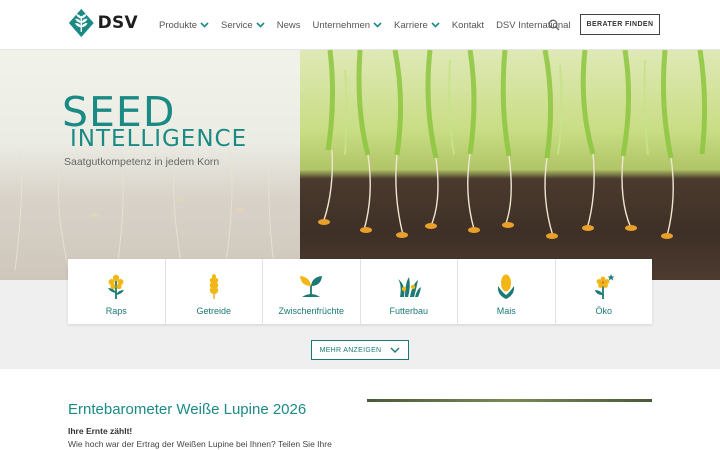 This screenshot has width=720, height=450. Describe the element at coordinates (311, 311) in the screenshot. I see `category-label: Zwischenfrüchte` at that location.